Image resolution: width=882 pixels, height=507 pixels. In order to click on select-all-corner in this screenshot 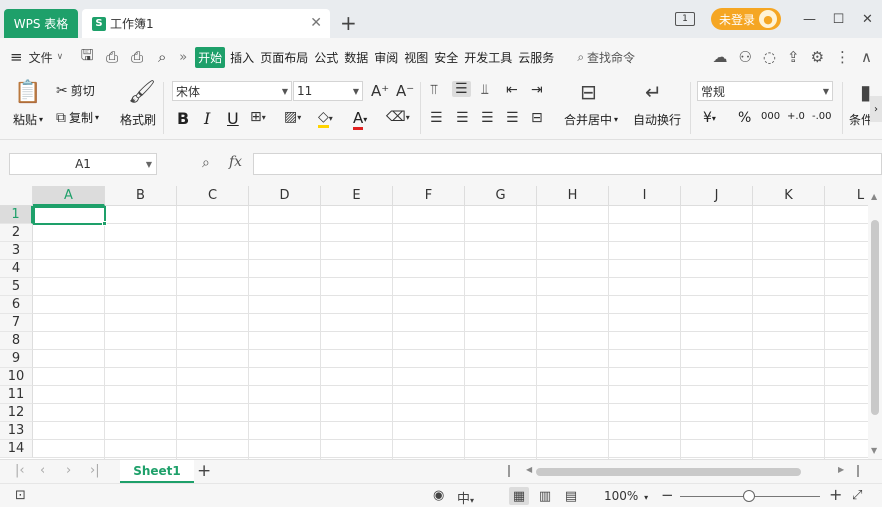, I will do `click(16, 196)`.